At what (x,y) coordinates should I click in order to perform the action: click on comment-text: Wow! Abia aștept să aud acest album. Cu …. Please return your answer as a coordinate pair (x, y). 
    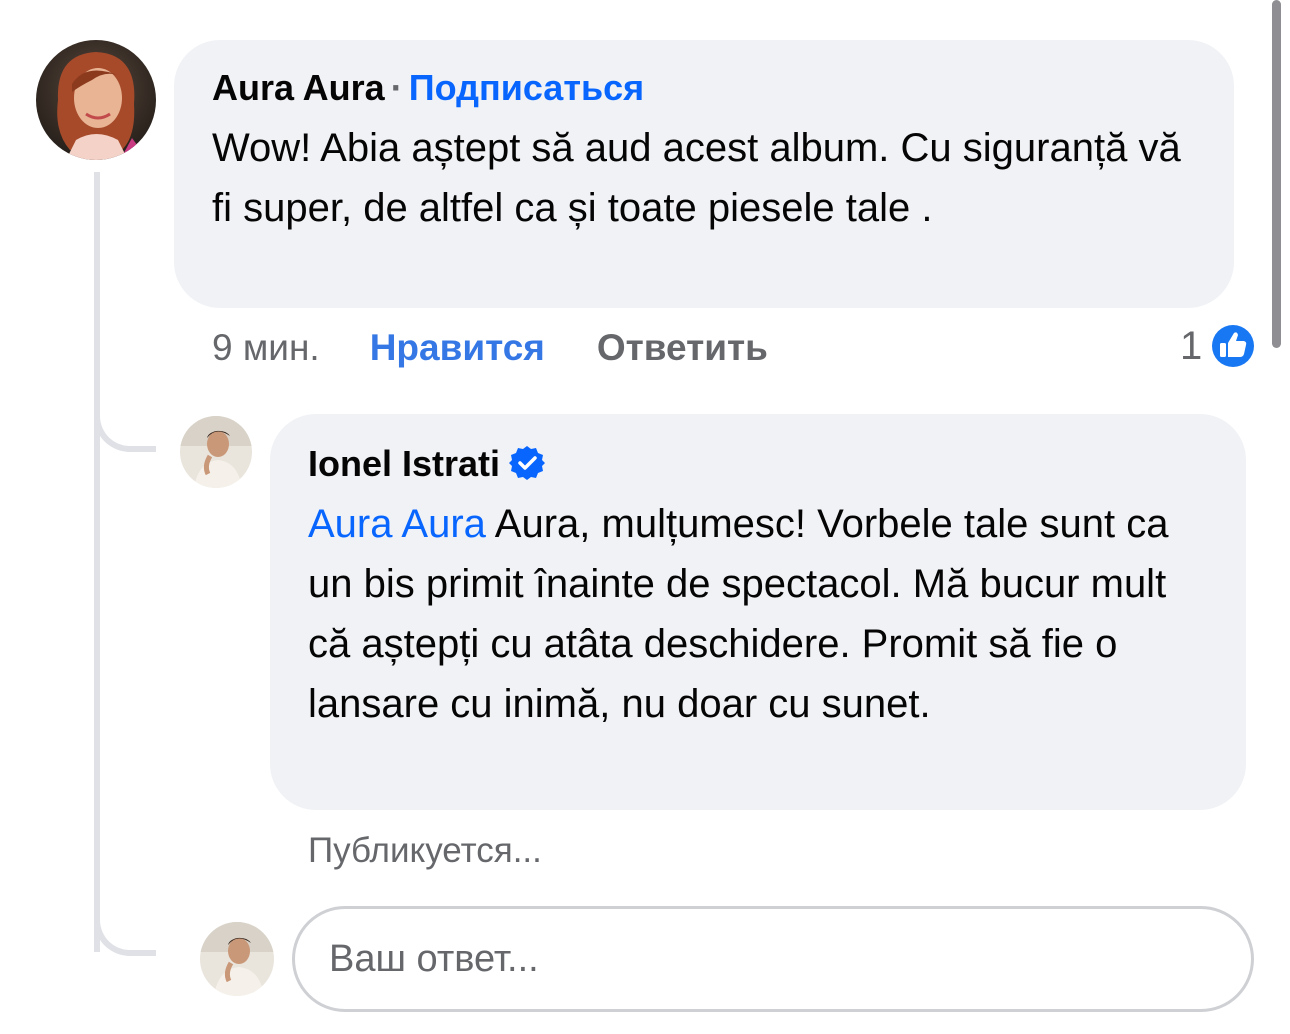
    Looking at the image, I should click on (696, 178).